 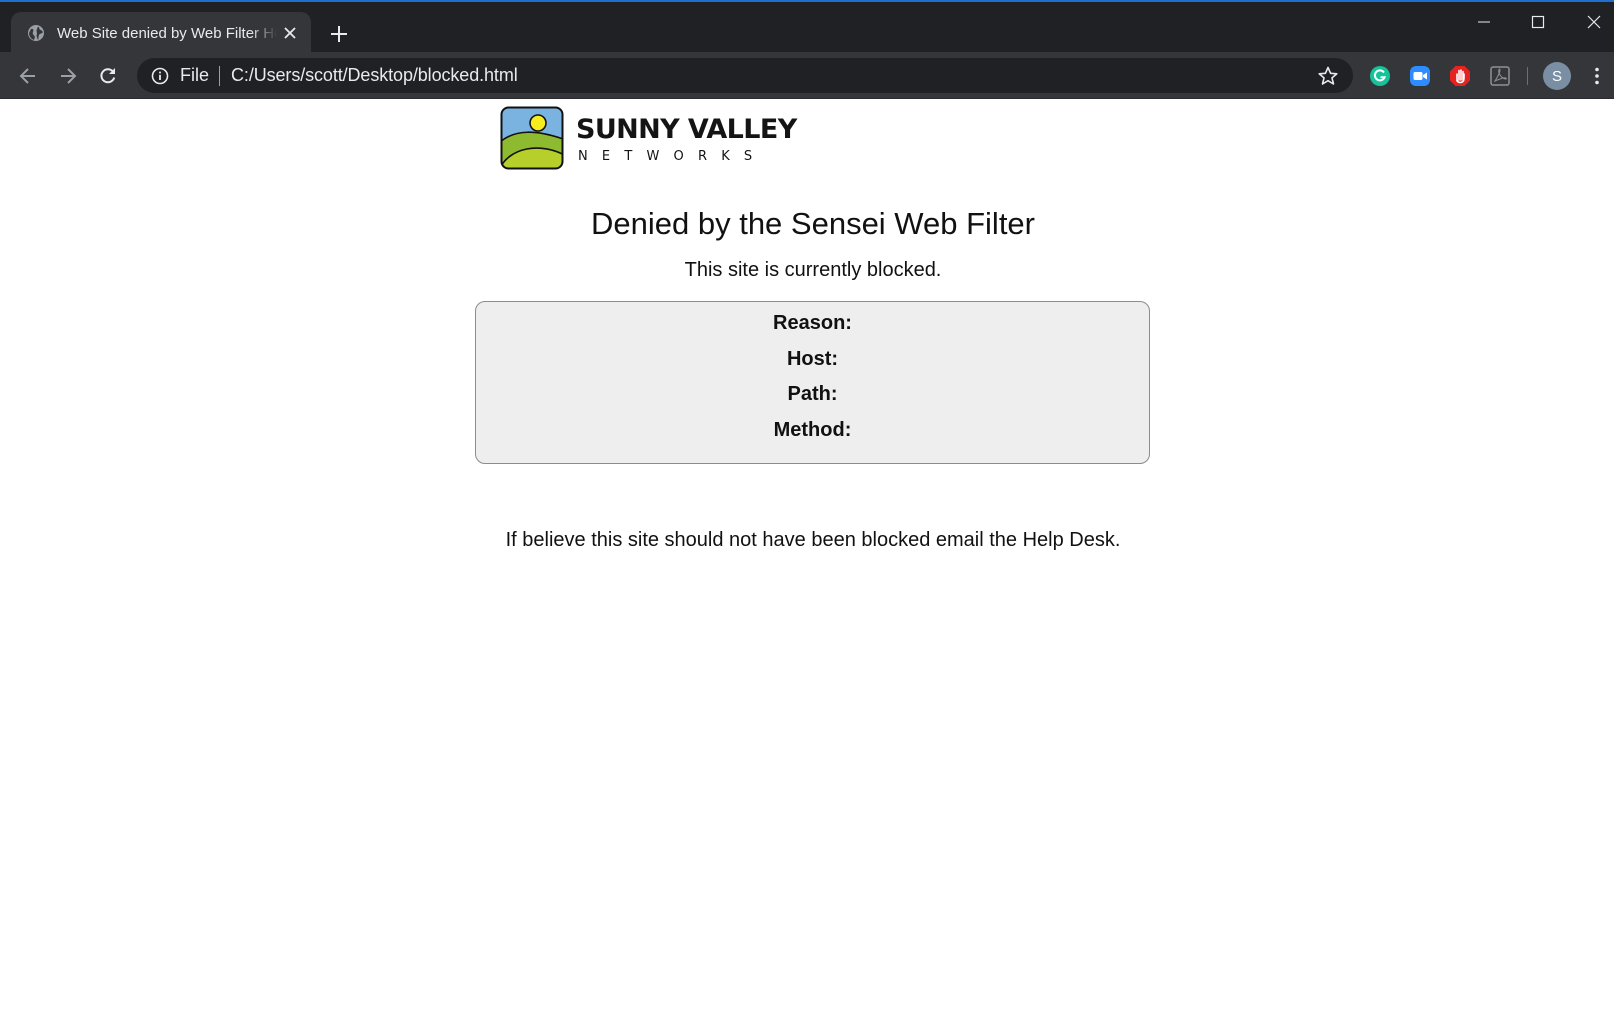 What do you see at coordinates (532, 138) in the screenshot?
I see `valley-landscape-icon` at bounding box center [532, 138].